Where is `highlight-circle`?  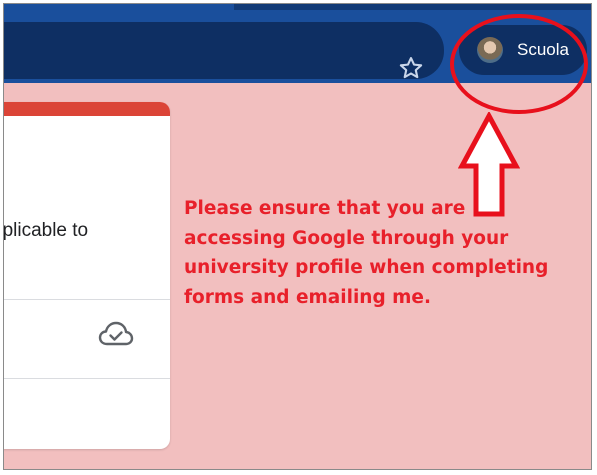 highlight-circle is located at coordinates (519, 64).